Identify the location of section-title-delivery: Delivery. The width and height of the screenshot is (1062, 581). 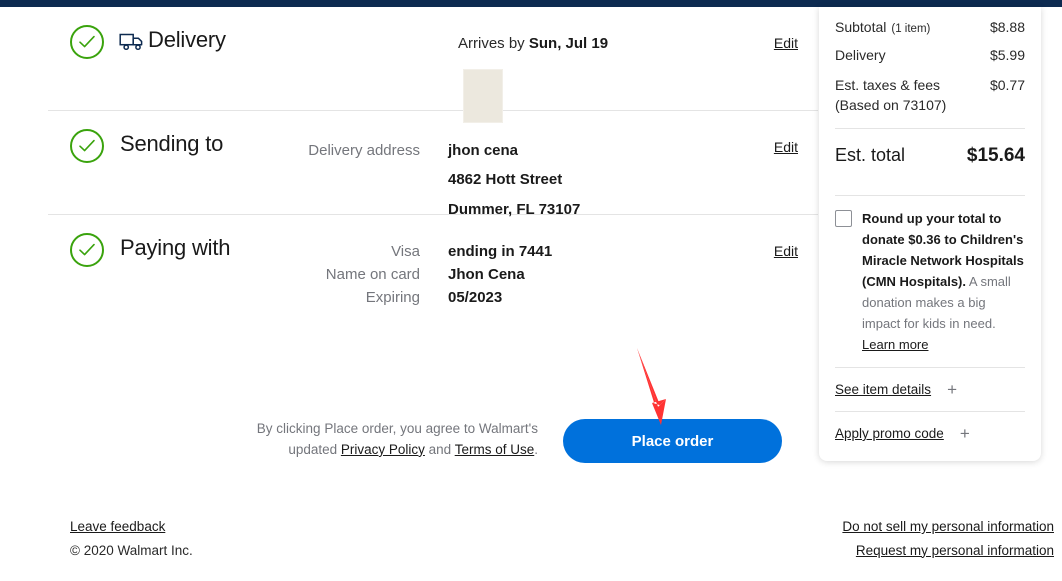
(187, 39).